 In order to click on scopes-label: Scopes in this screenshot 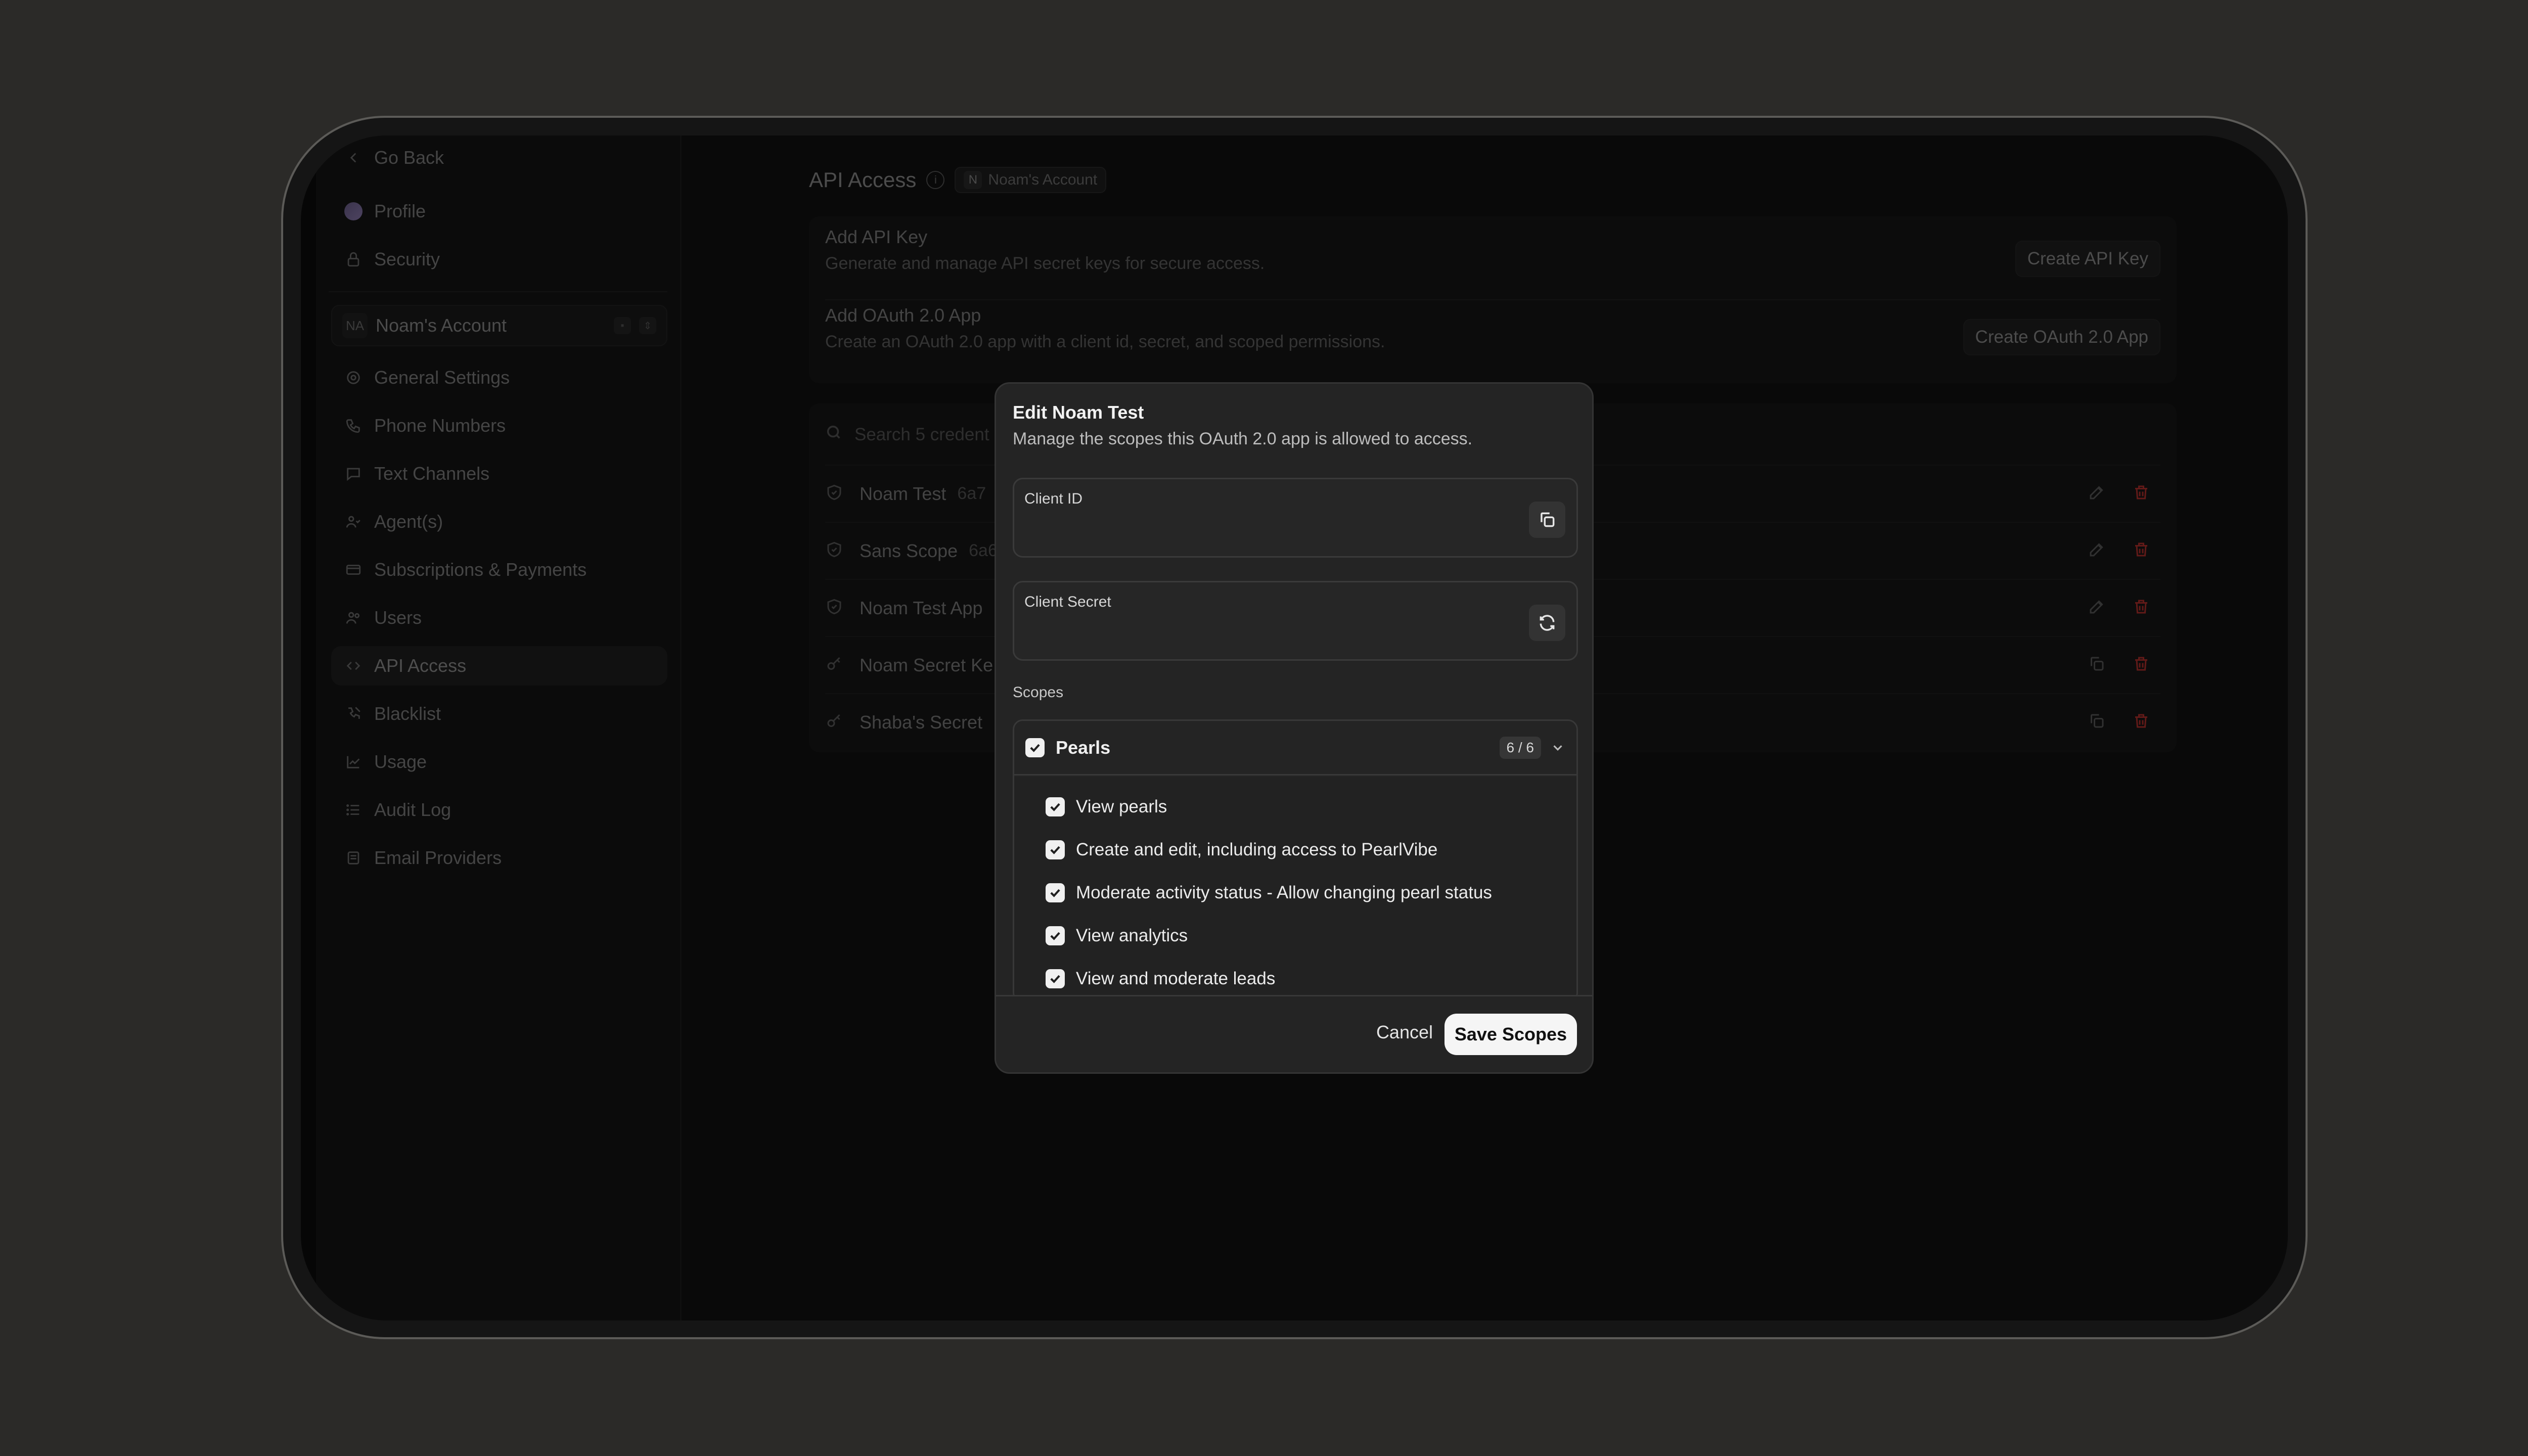, I will do `click(1039, 692)`.